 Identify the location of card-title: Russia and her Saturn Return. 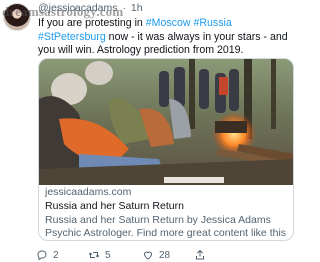
(166, 206).